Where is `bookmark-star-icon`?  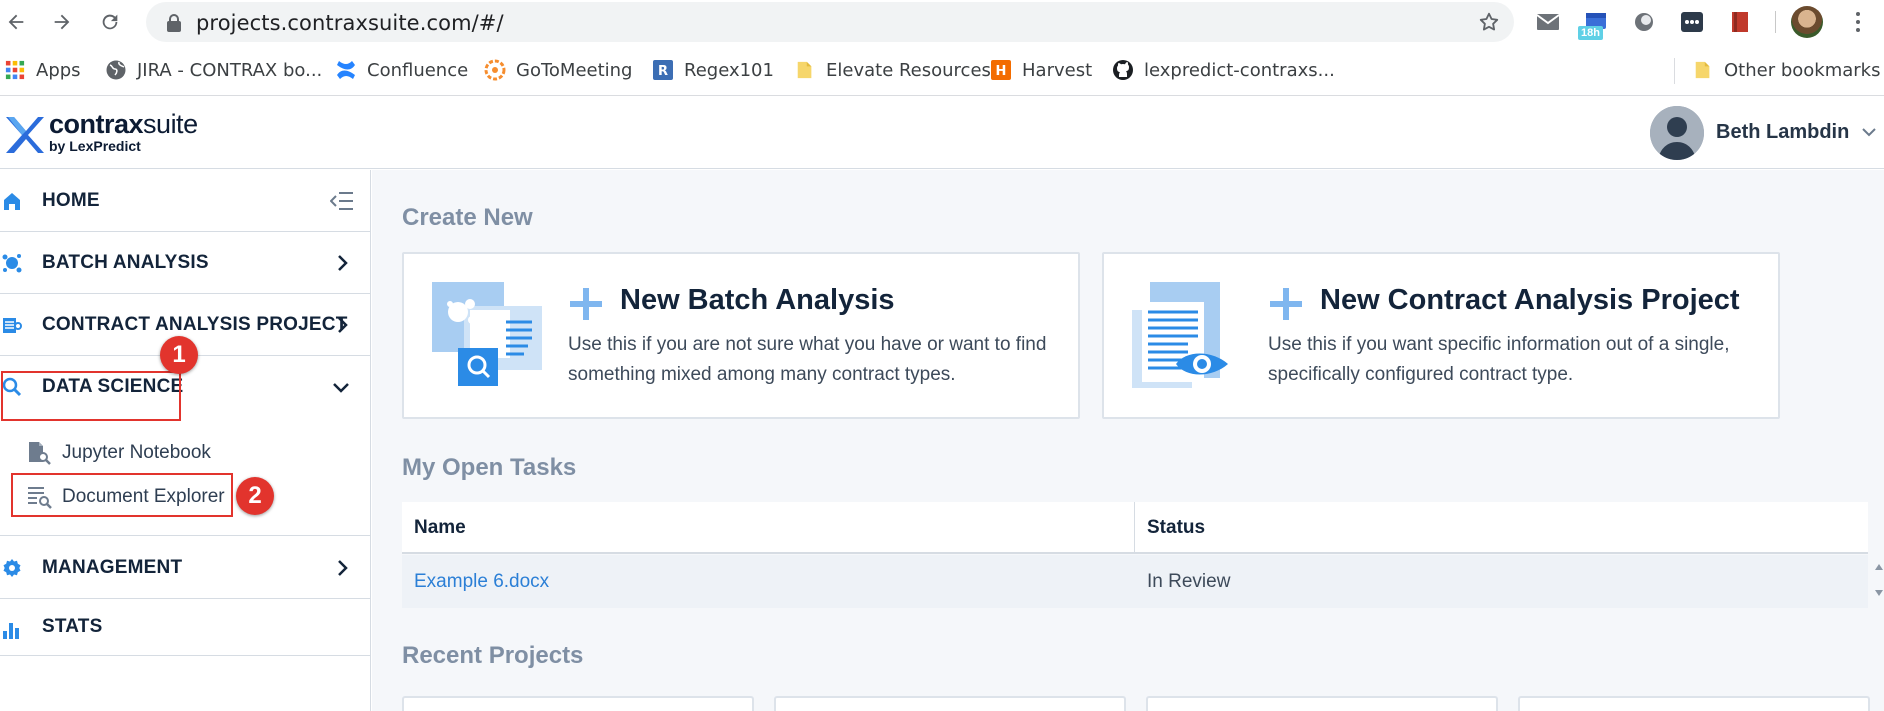
bookmark-star-icon is located at coordinates (1489, 22).